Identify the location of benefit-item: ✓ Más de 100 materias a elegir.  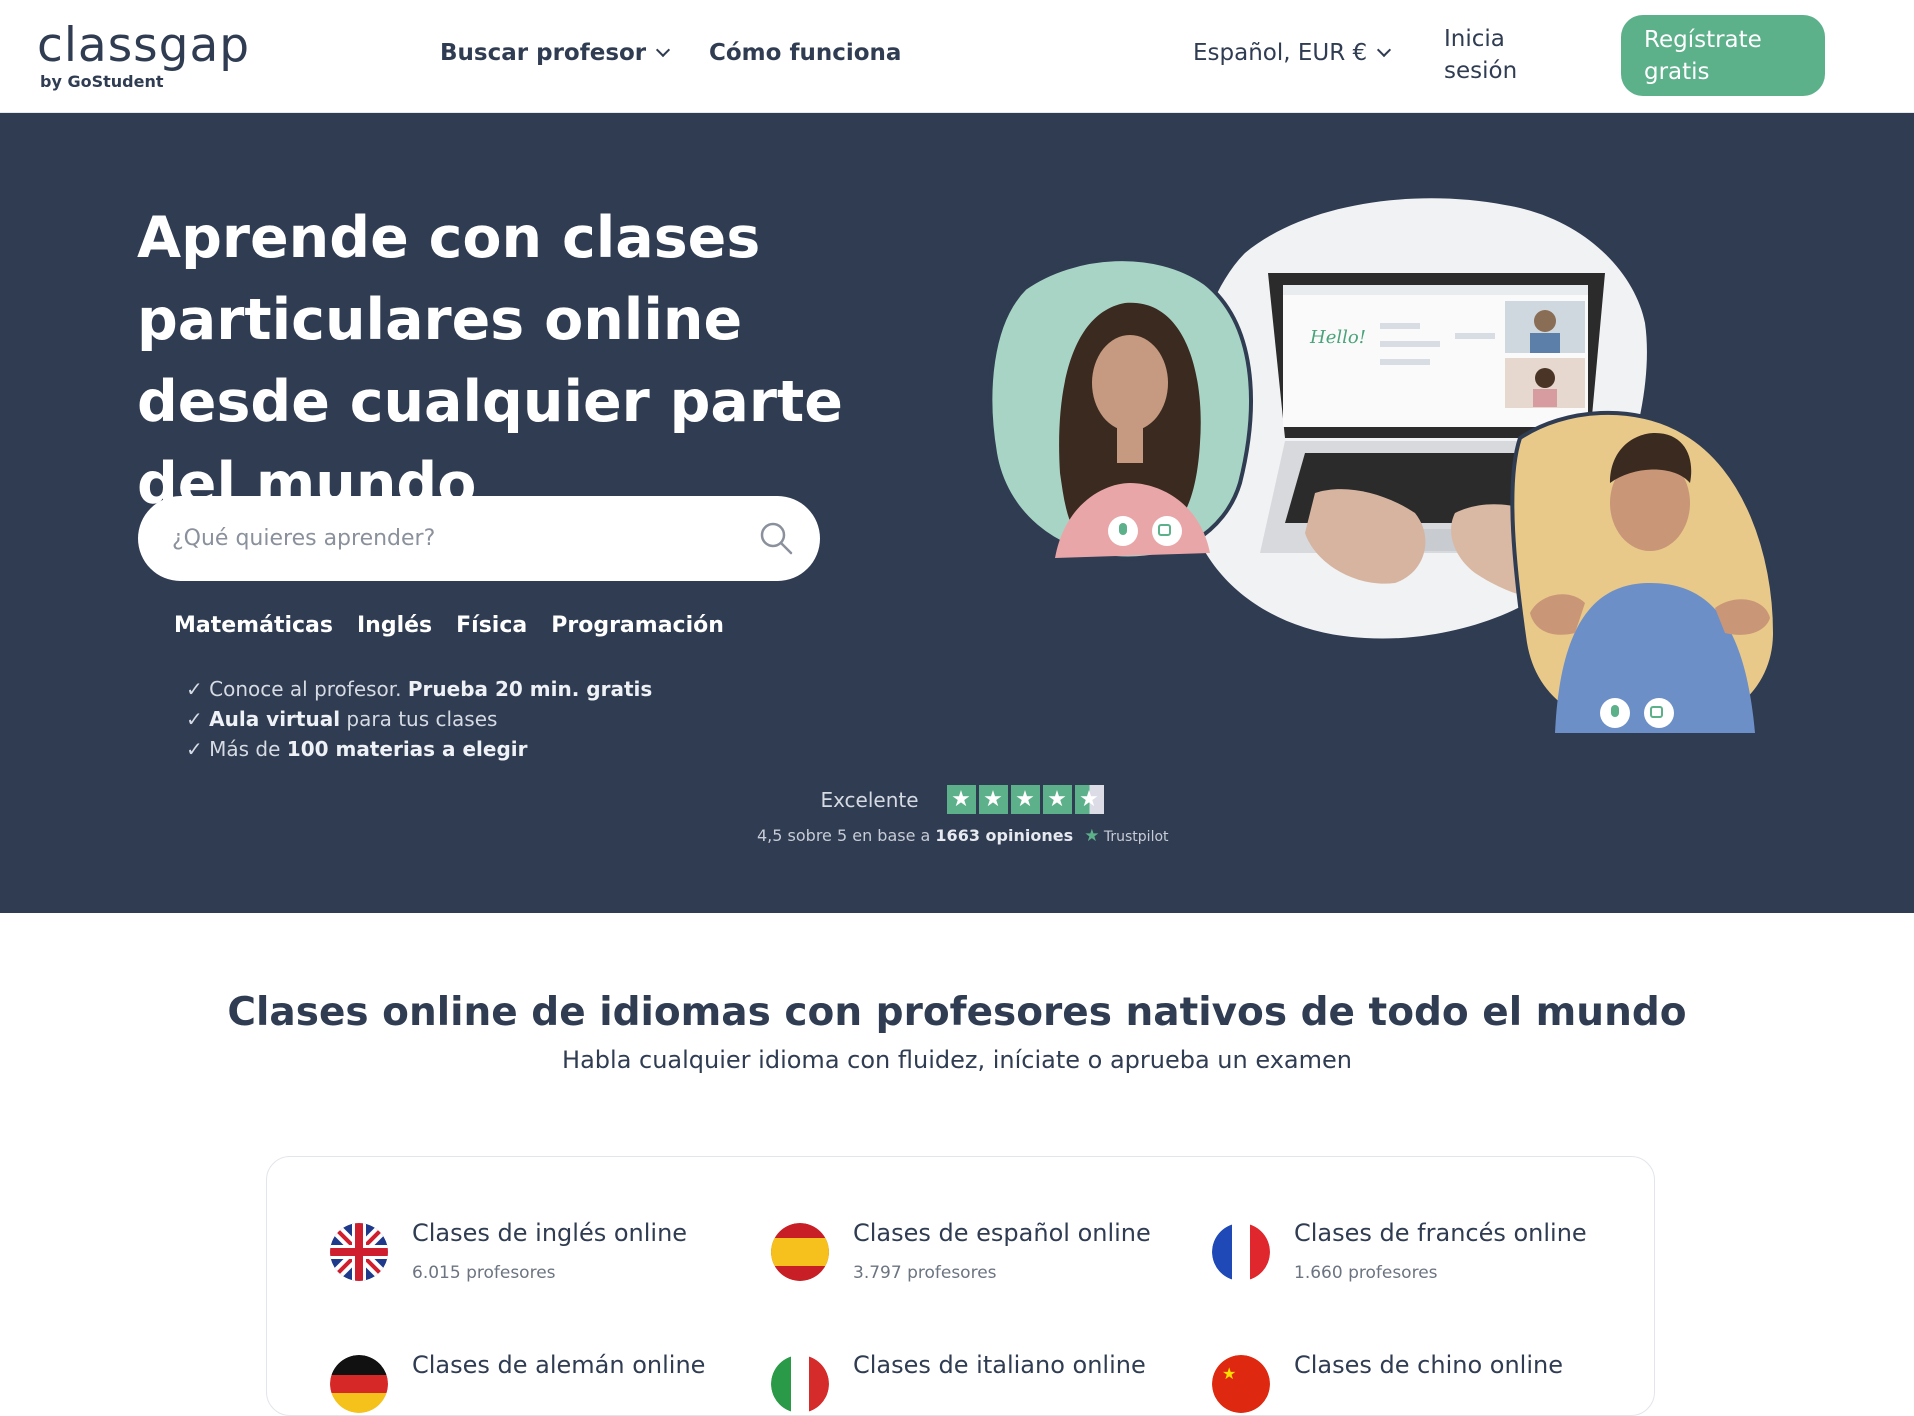
(357, 749).